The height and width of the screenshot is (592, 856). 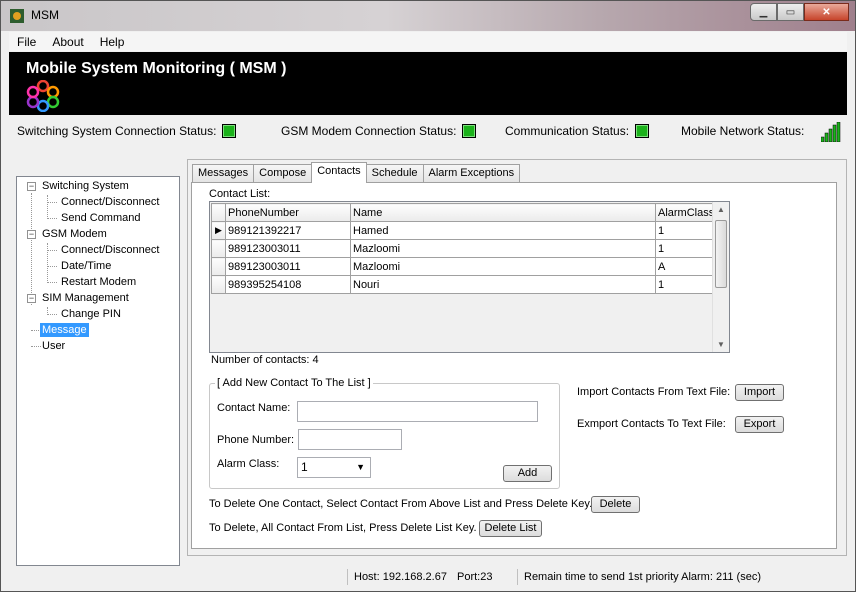 I want to click on gsm-status-label: GSM Modem Connection Status:, so click(x=369, y=131).